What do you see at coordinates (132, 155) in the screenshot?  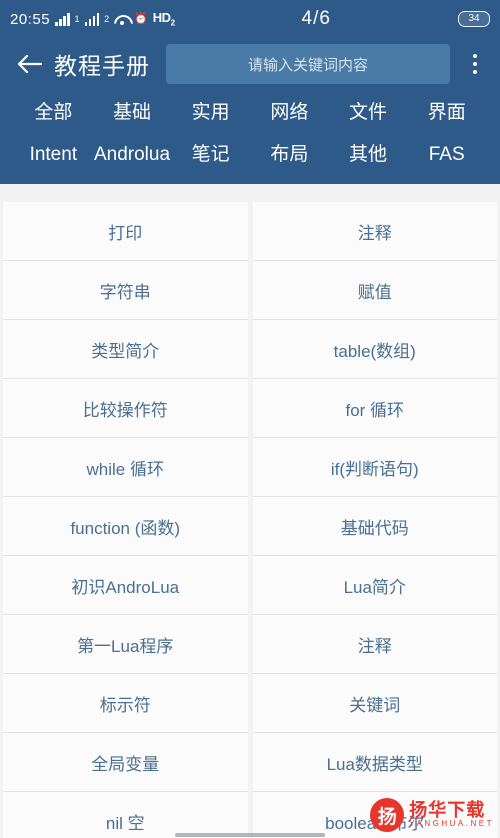 I see `category-tab-androlua: Androlua` at bounding box center [132, 155].